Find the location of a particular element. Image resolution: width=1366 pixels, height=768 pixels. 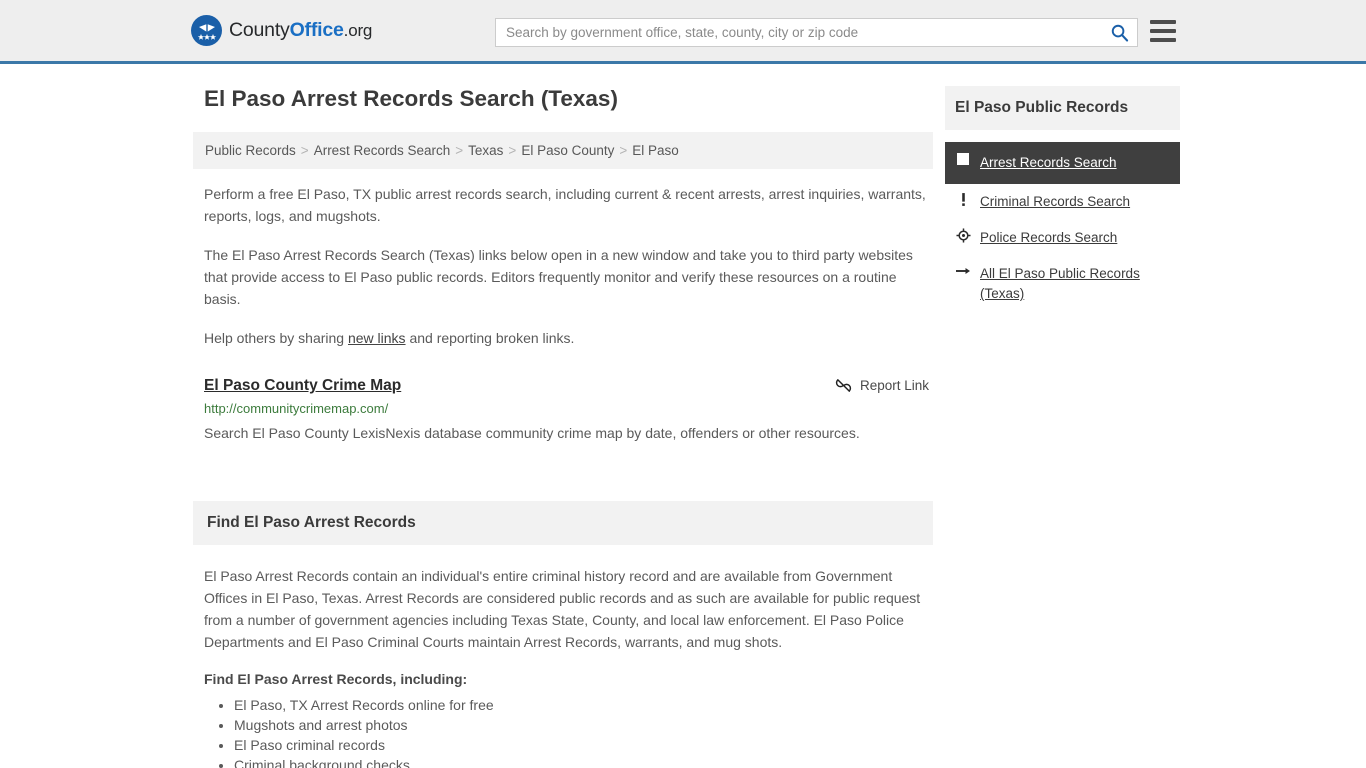

section-list-heading: Find El Paso Arrest Records, including: is located at coordinates (336, 679).